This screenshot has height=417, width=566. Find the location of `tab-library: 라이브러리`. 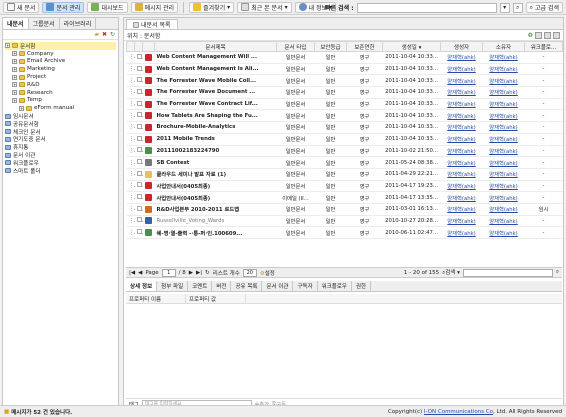

tab-library: 라이브러리 is located at coordinates (78, 23).